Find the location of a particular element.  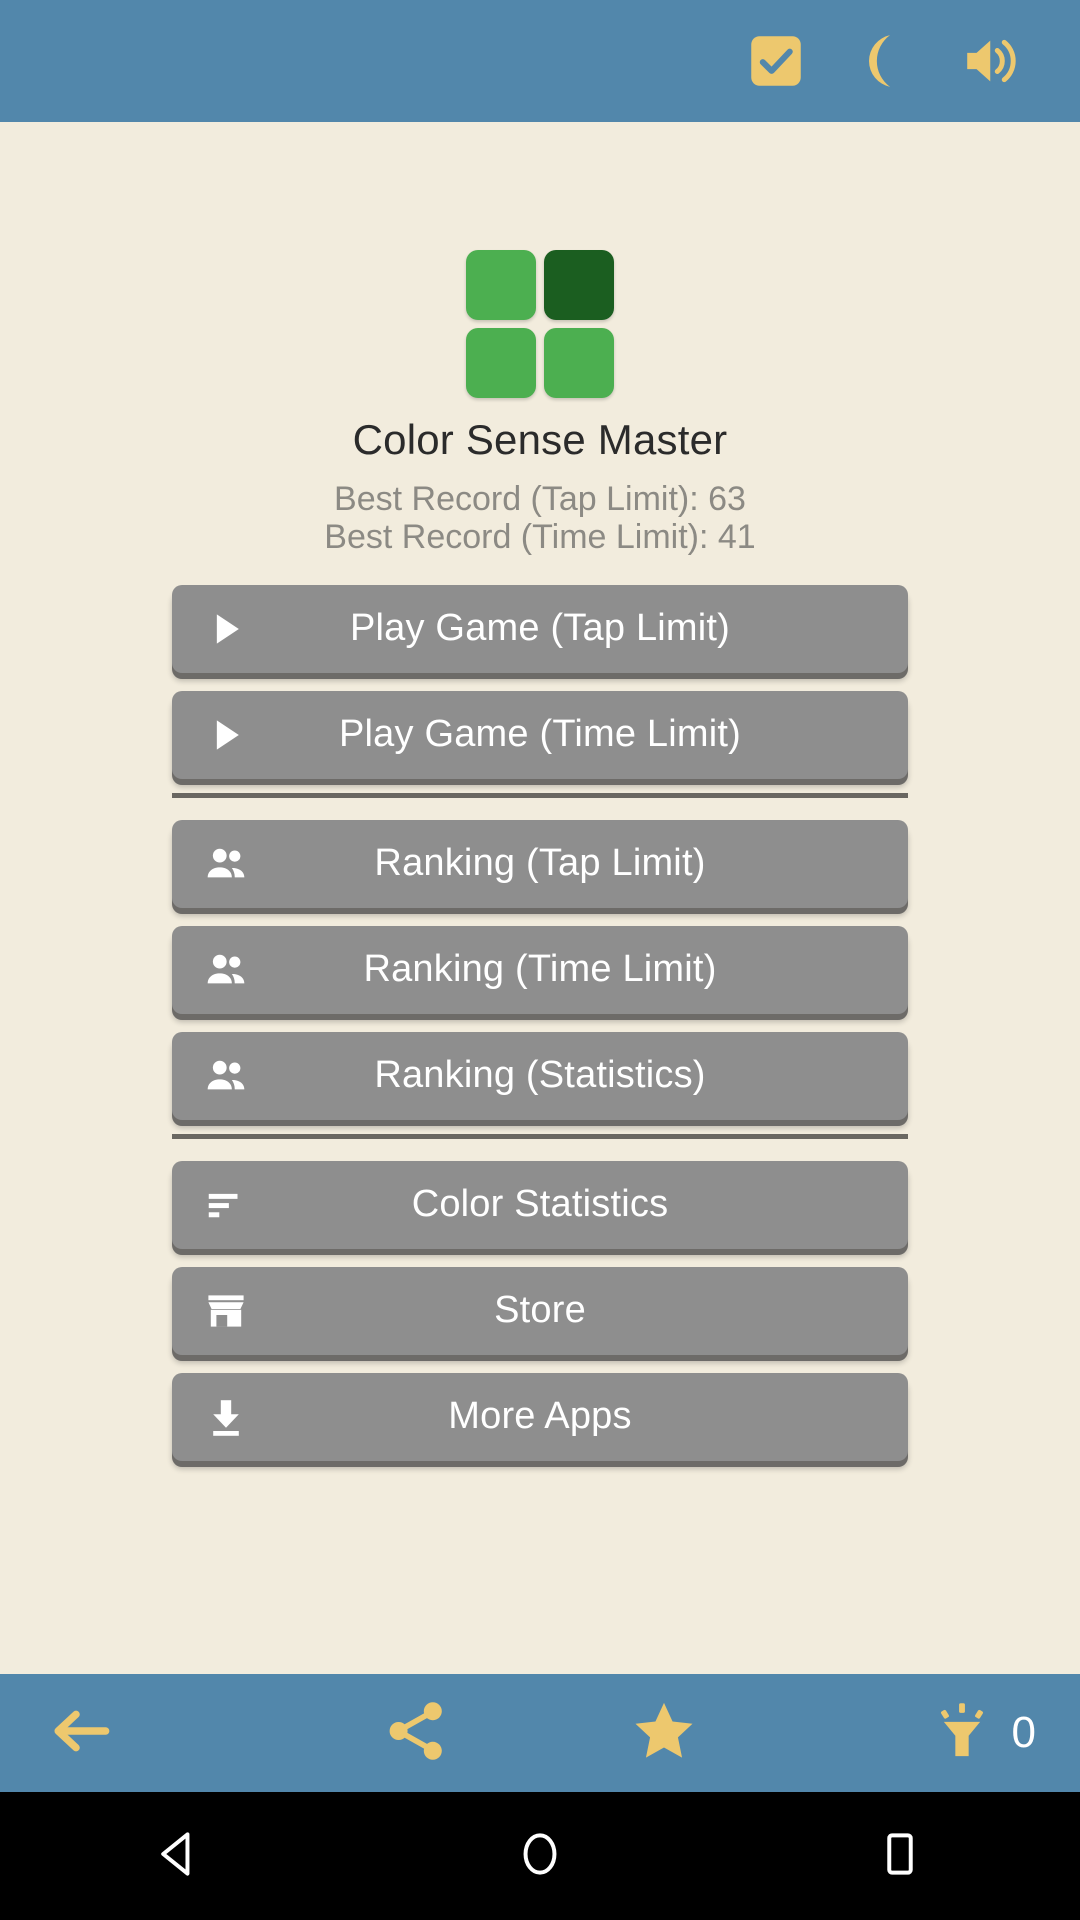

more-apps-button: More Apps is located at coordinates (540, 1416).